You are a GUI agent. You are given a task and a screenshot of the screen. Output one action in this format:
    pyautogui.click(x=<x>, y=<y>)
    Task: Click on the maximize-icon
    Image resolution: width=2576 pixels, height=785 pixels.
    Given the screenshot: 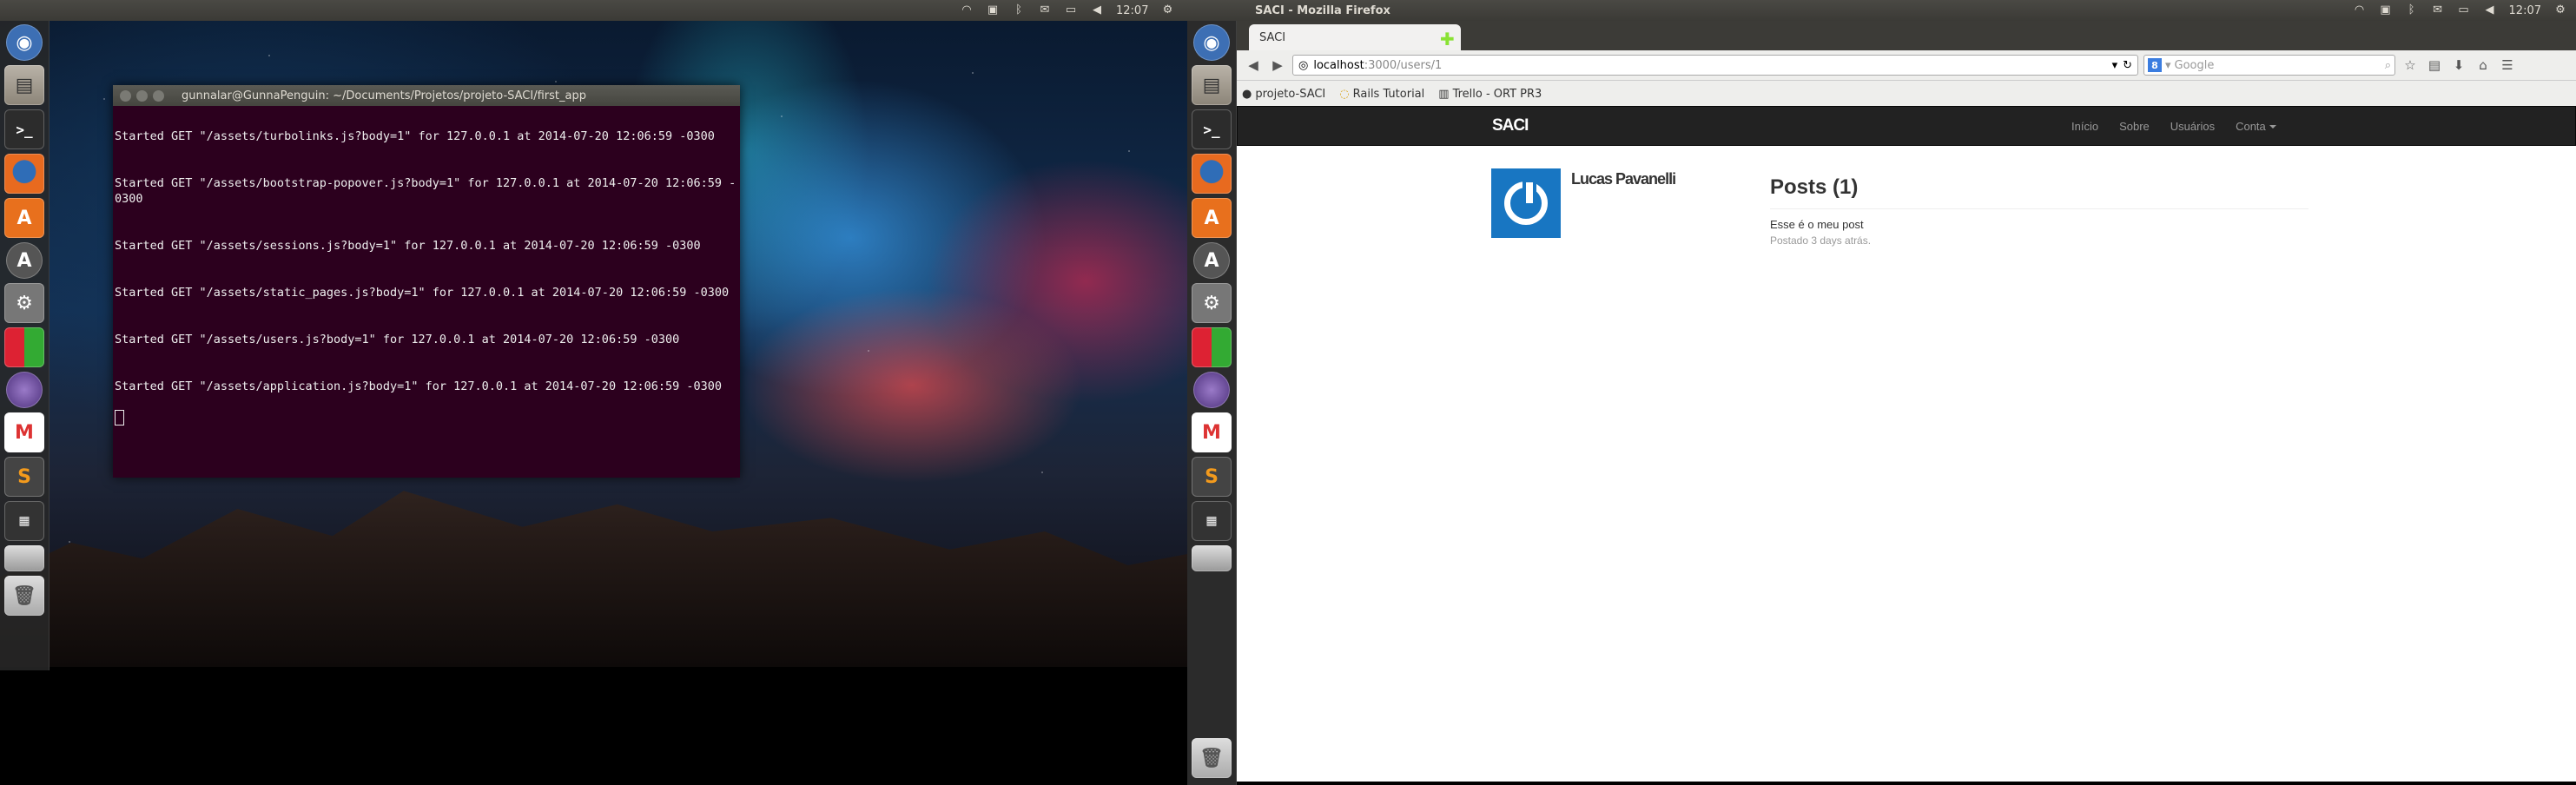 What is the action you would take?
    pyautogui.click(x=159, y=96)
    